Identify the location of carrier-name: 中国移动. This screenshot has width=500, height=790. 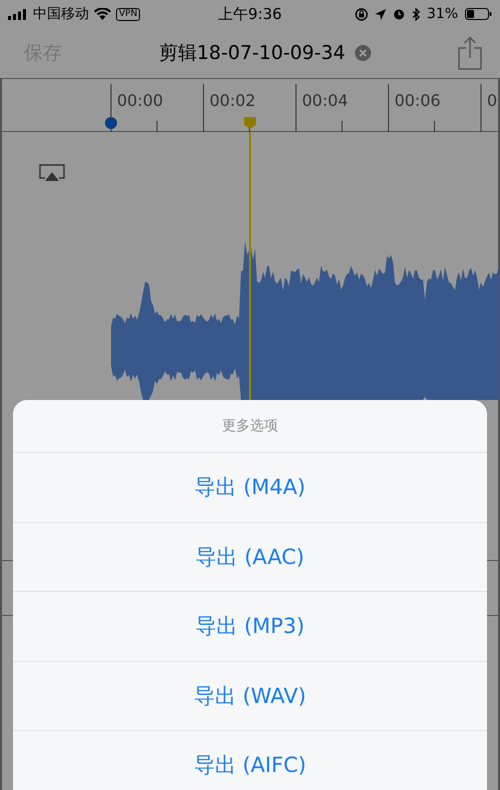
(61, 14).